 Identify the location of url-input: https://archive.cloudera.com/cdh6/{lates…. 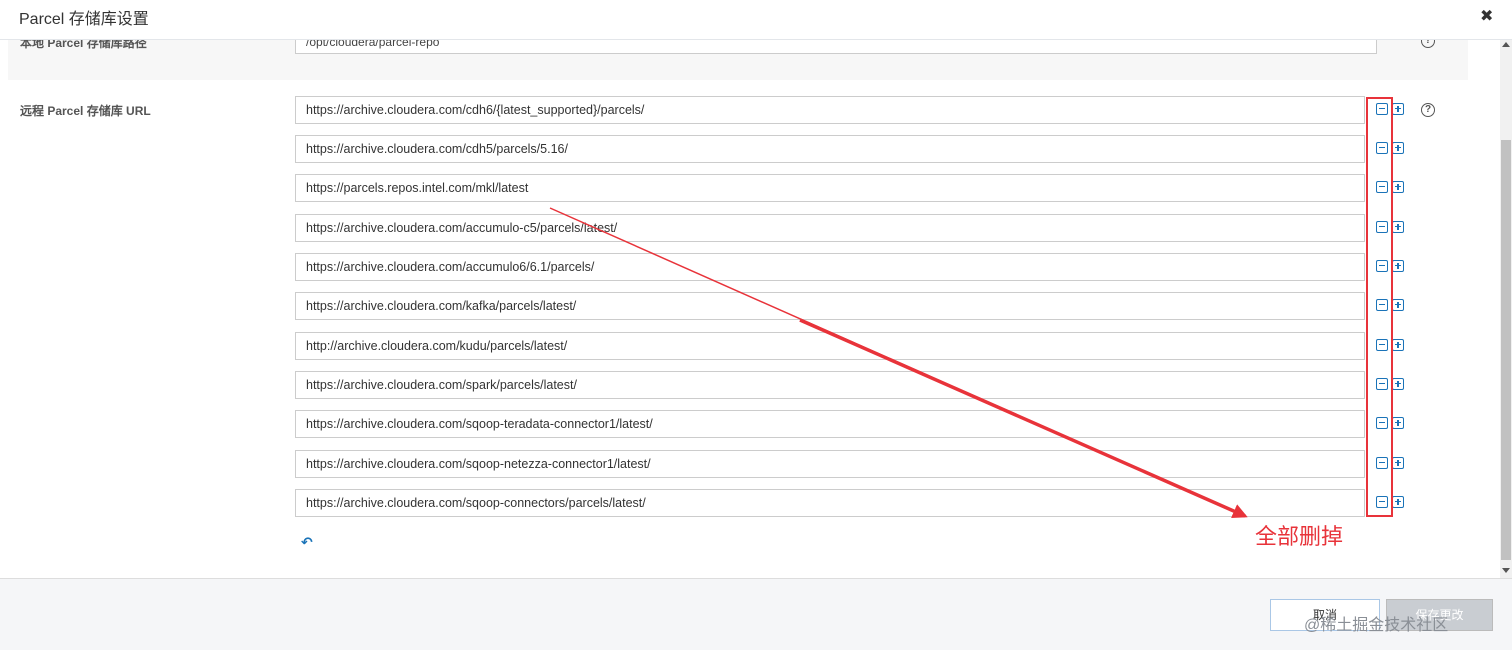
(830, 110).